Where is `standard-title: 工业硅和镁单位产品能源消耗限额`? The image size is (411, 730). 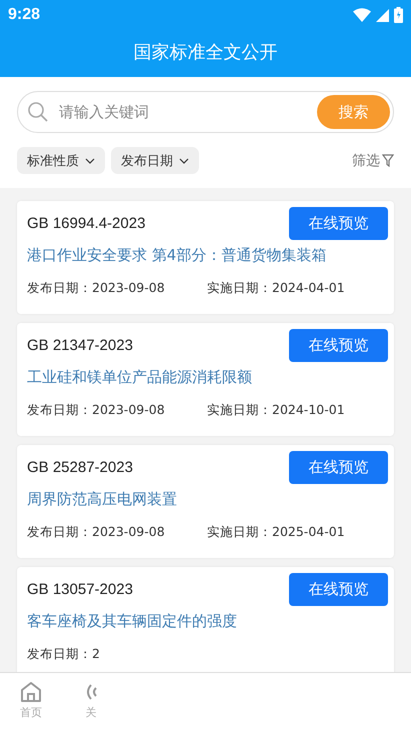
standard-title: 工业硅和镁单位产品能源消耗限额 is located at coordinates (207, 377).